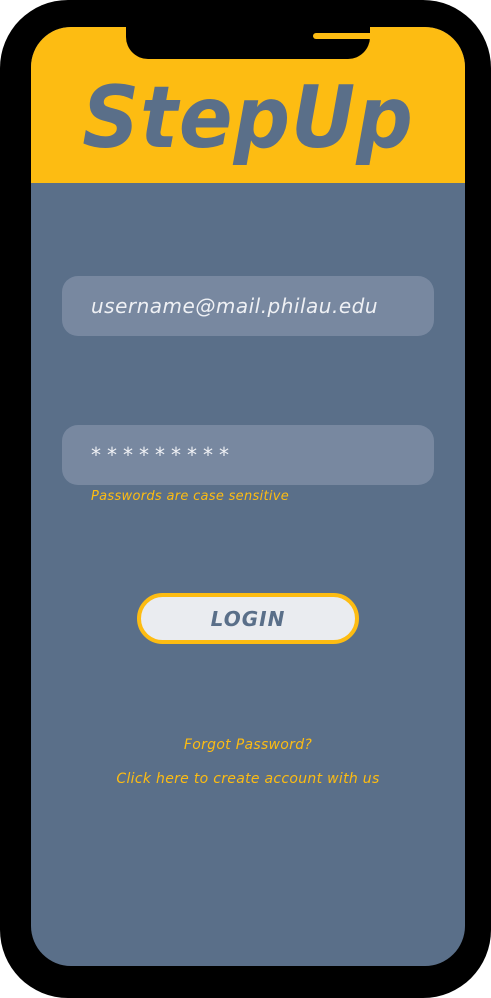 Image resolution: width=491 pixels, height=998 pixels. I want to click on password-input, so click(248, 455).